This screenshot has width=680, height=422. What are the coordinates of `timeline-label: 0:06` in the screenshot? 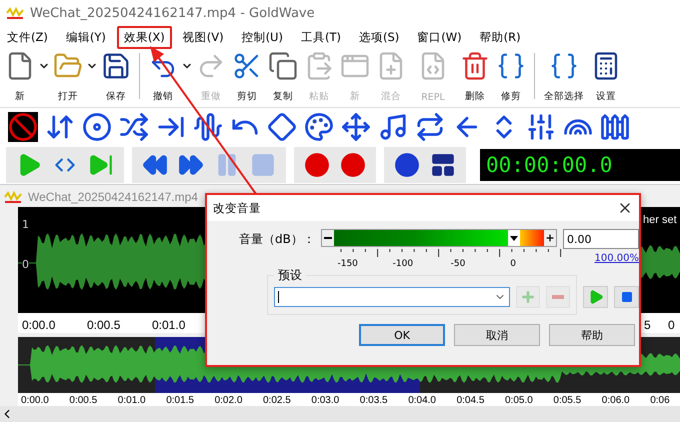 It's located at (660, 400).